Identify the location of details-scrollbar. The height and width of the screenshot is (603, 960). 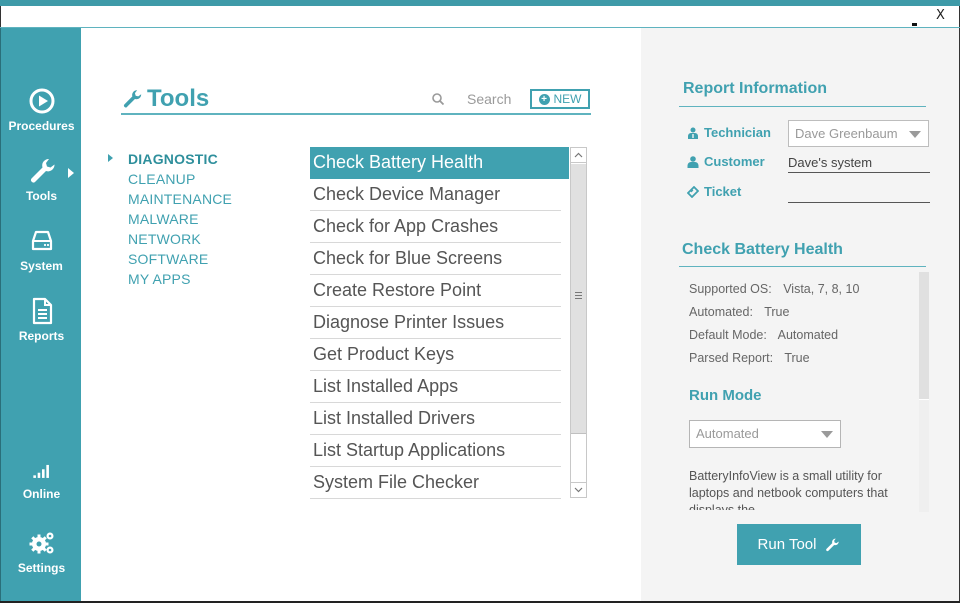
(924, 392).